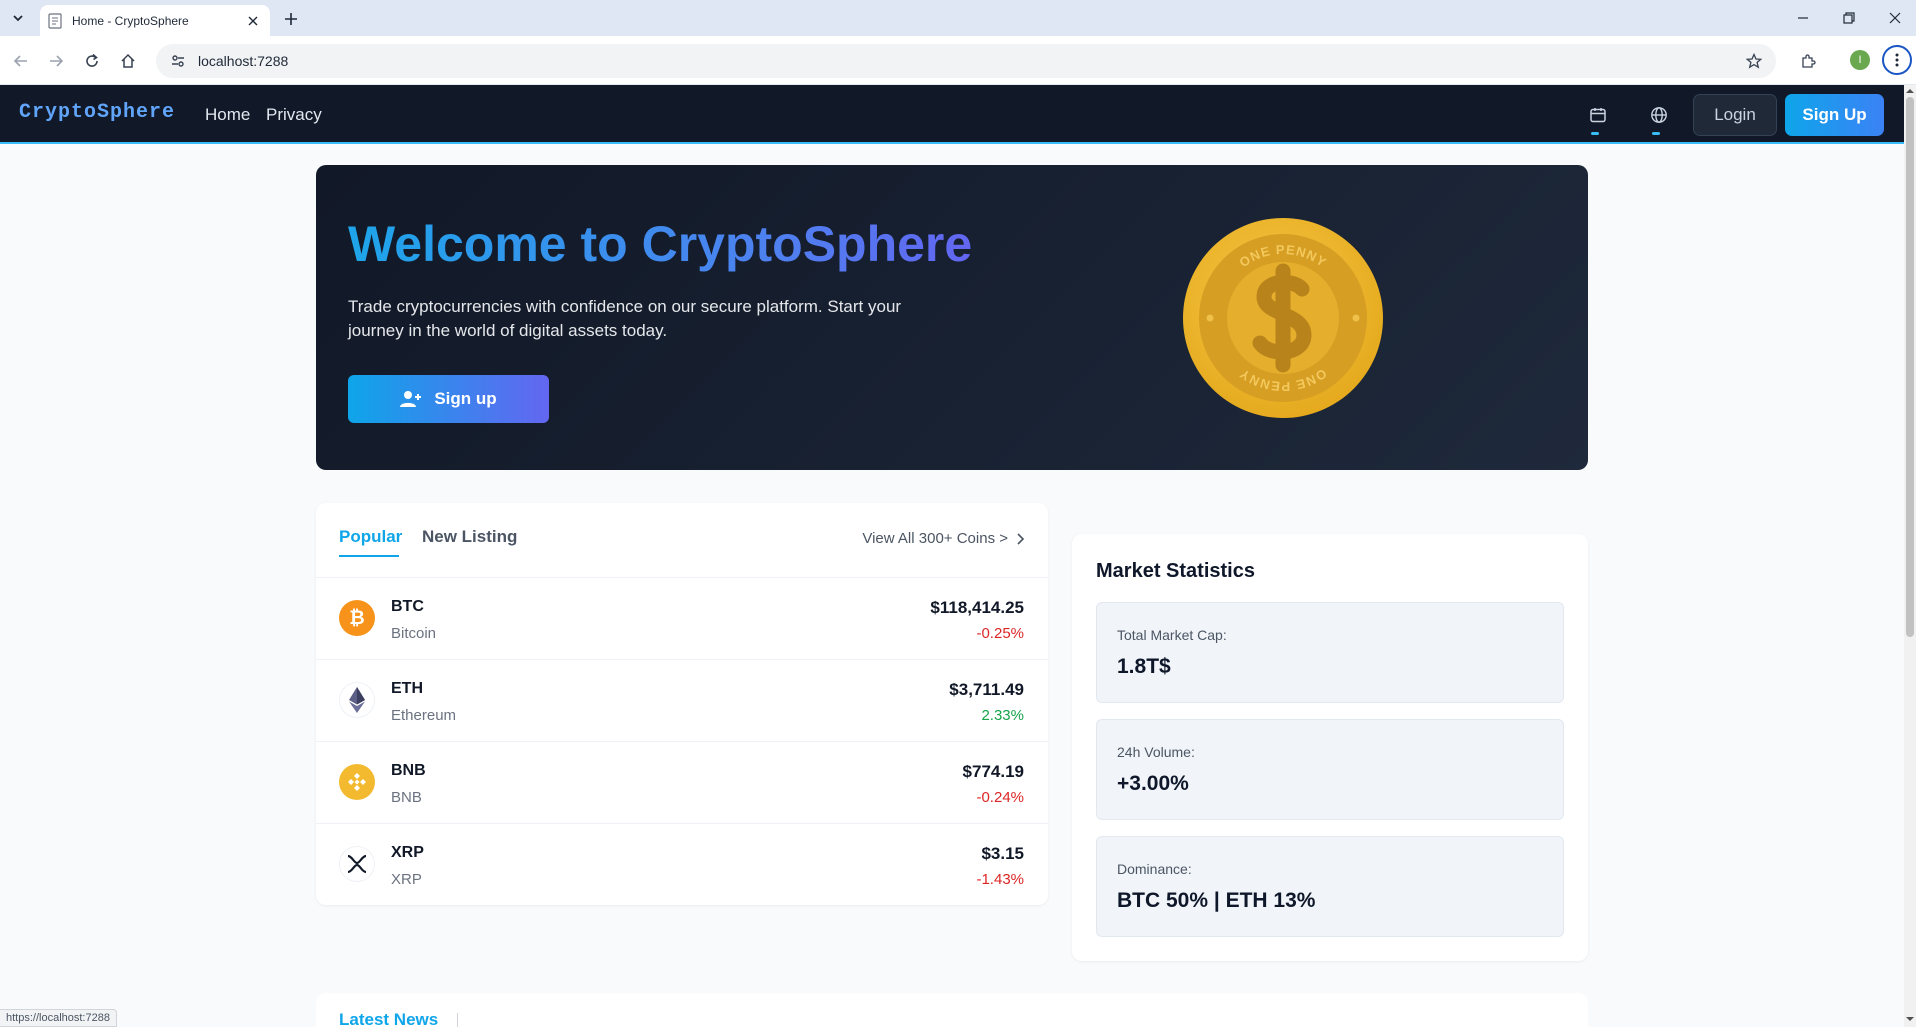 The height and width of the screenshot is (1027, 1916). Describe the element at coordinates (227, 115) in the screenshot. I see `nav-link-home: Home` at that location.